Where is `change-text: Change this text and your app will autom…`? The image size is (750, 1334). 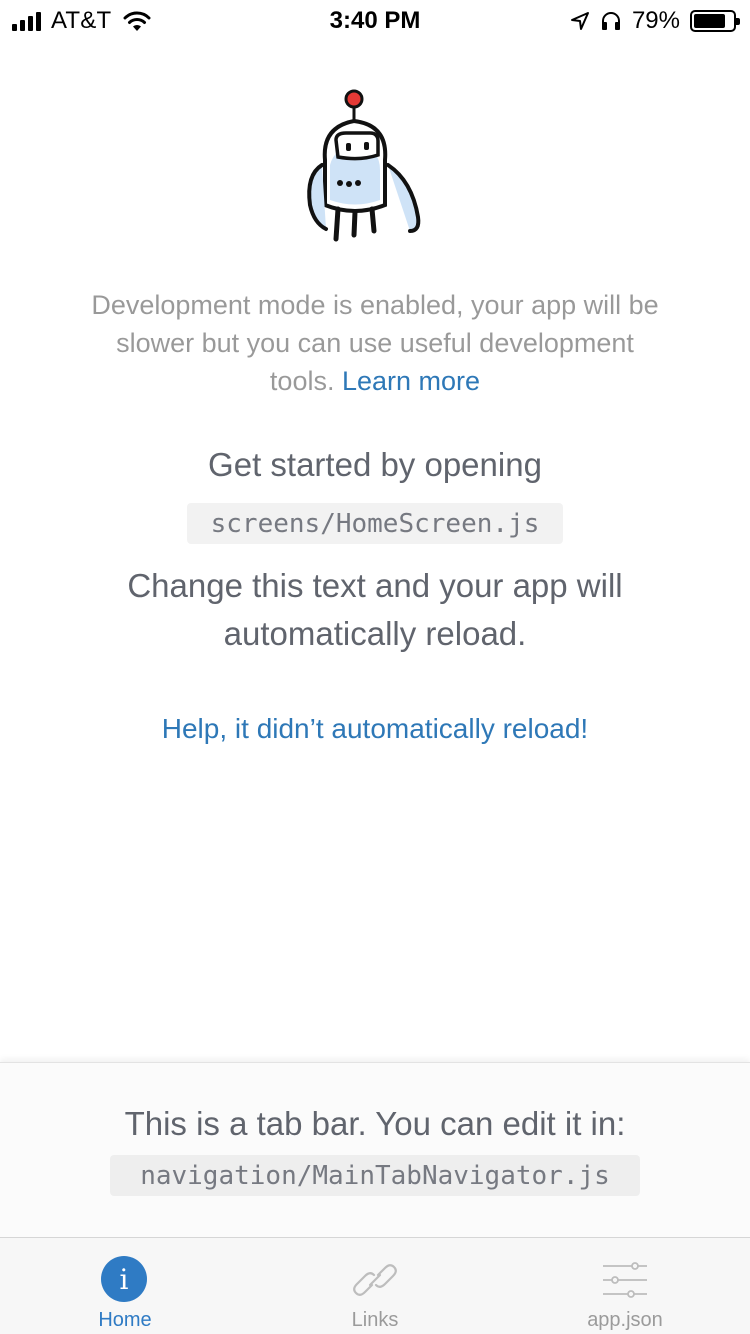 change-text: Change this text and your app will autom… is located at coordinates (375, 609).